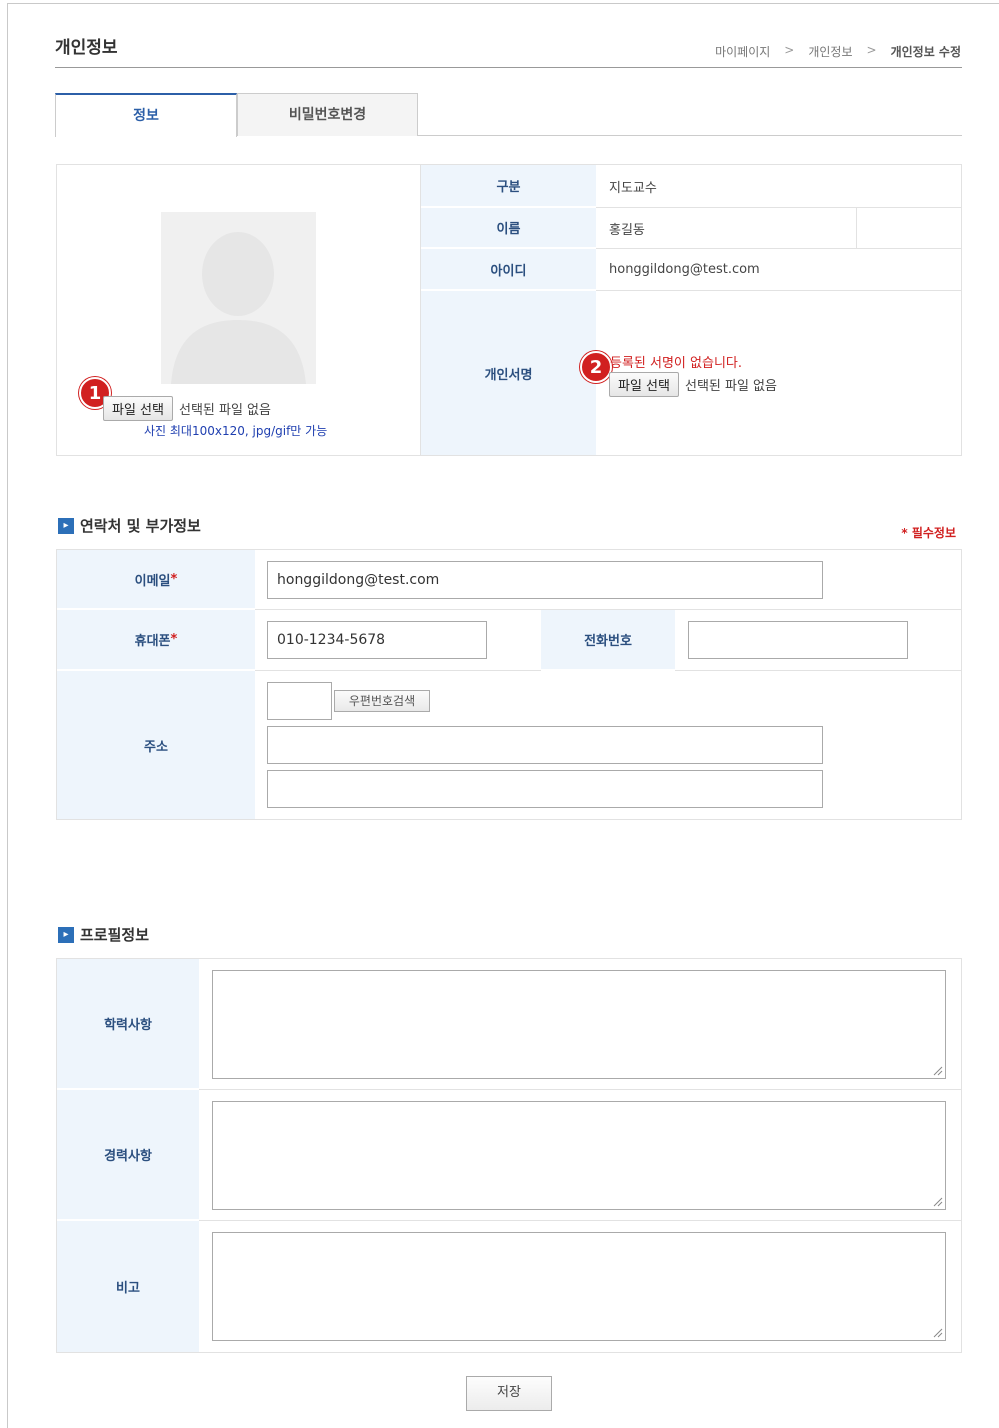 Image resolution: width=999 pixels, height=1428 pixels. I want to click on signature-file-button: 파일 선택, so click(644, 384).